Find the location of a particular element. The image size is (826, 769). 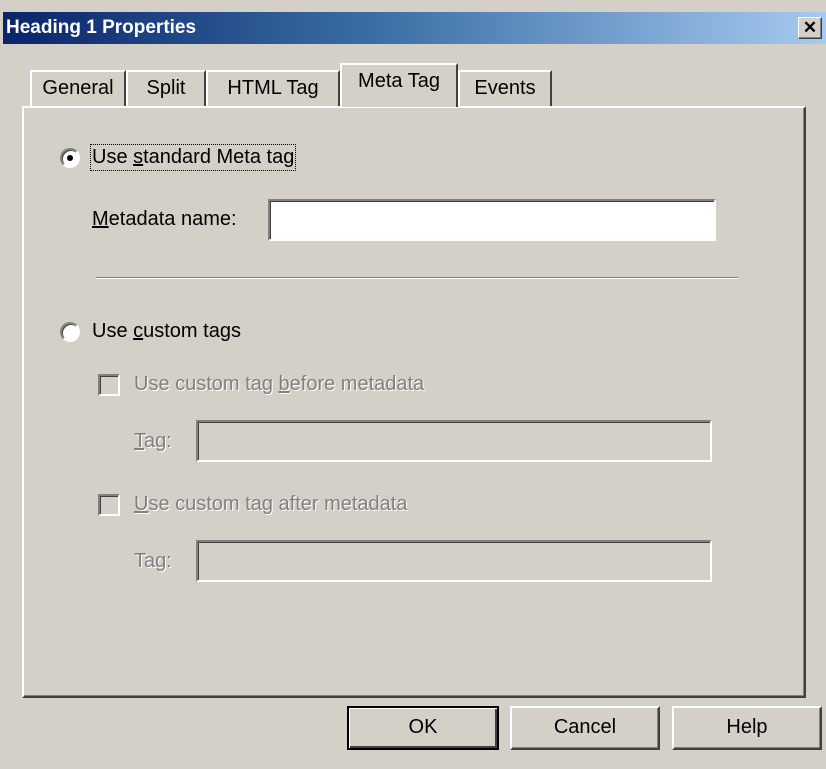

help-button: Help is located at coordinates (747, 728).